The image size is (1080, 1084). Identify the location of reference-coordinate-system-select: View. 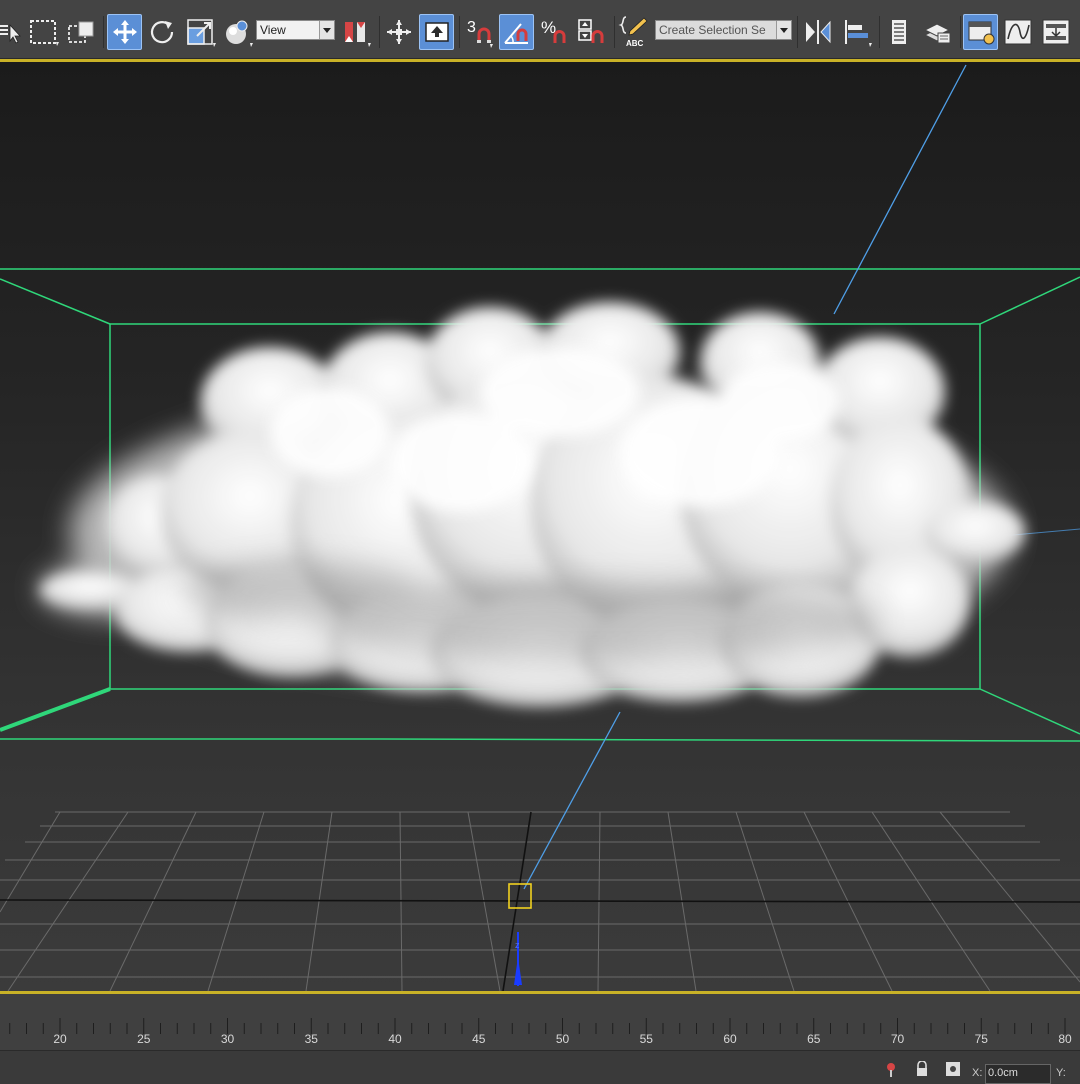
(295, 30).